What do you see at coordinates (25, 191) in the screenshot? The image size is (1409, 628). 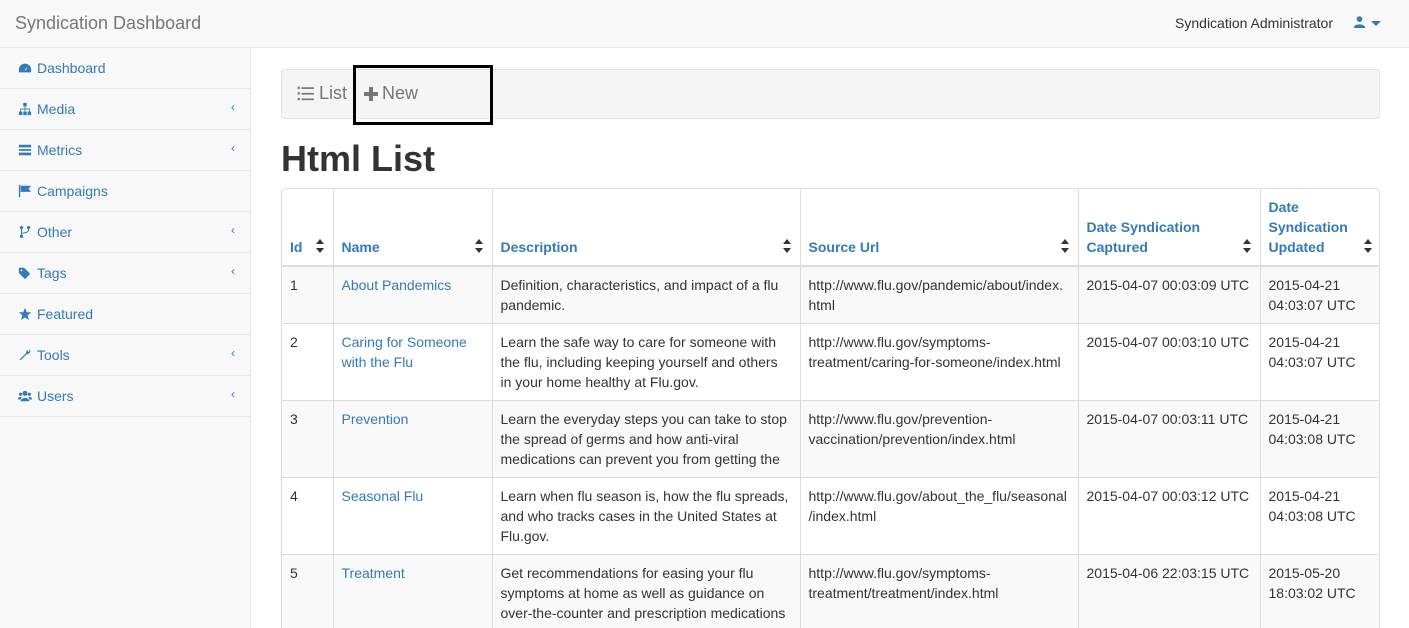 I see `flag-icon` at bounding box center [25, 191].